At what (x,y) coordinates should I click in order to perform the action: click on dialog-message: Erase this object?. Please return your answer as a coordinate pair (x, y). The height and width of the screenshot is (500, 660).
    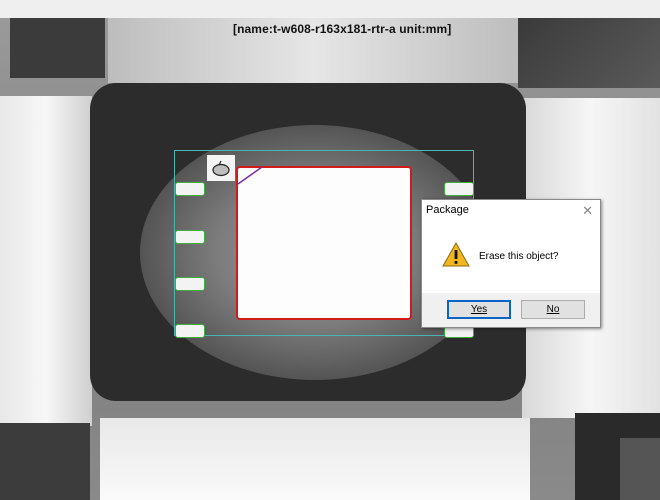
    Looking at the image, I should click on (519, 256).